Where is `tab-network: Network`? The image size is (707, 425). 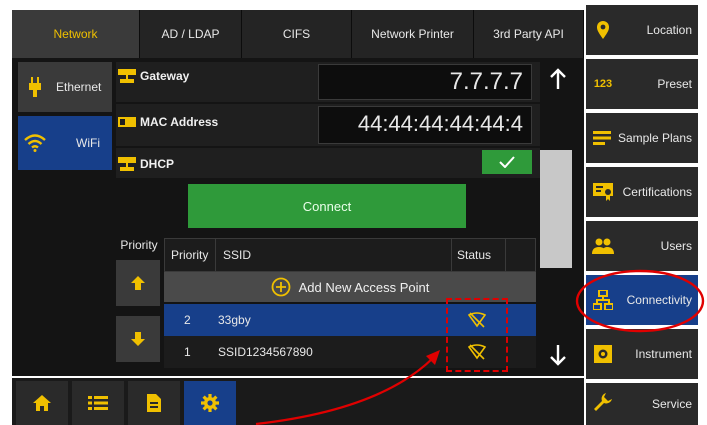
tab-network: Network is located at coordinates (76, 34).